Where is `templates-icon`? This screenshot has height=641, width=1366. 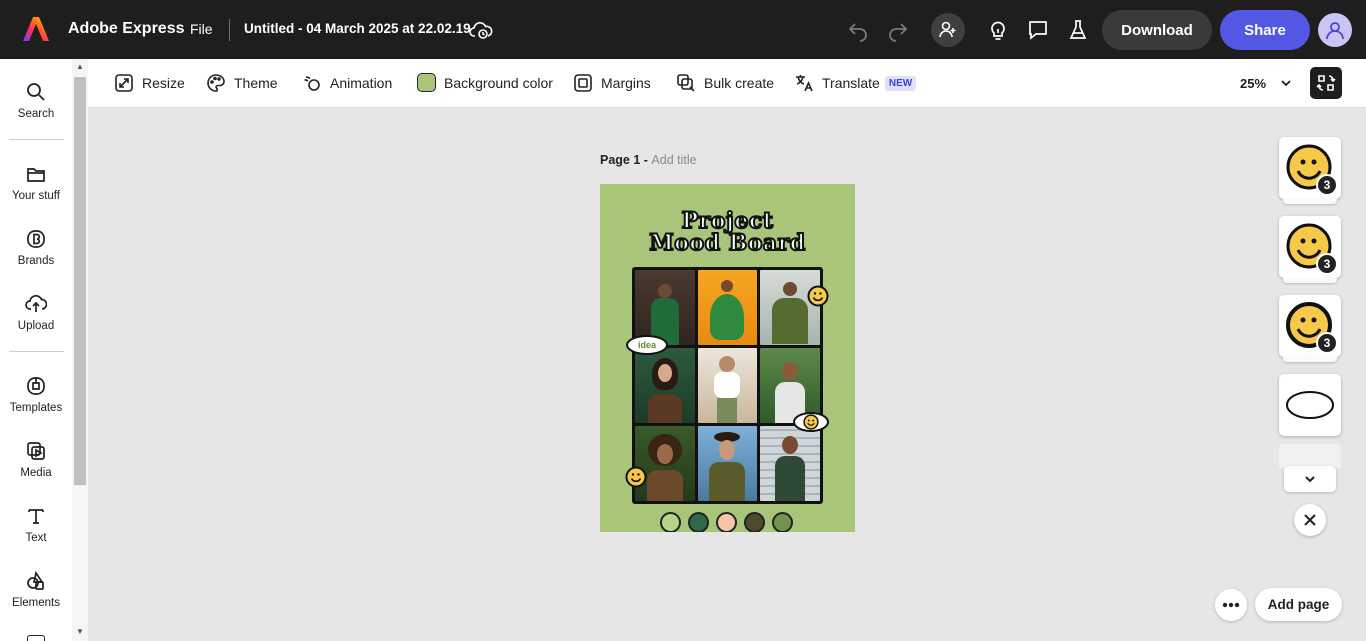 templates-icon is located at coordinates (36, 386).